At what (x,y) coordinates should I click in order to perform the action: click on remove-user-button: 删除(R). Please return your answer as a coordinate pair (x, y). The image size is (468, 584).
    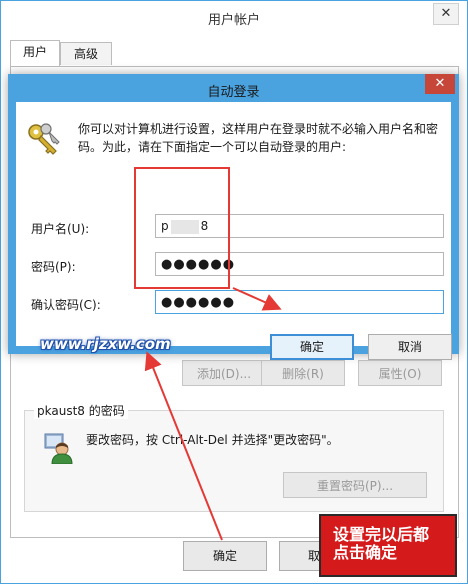
    Looking at the image, I should click on (303, 373).